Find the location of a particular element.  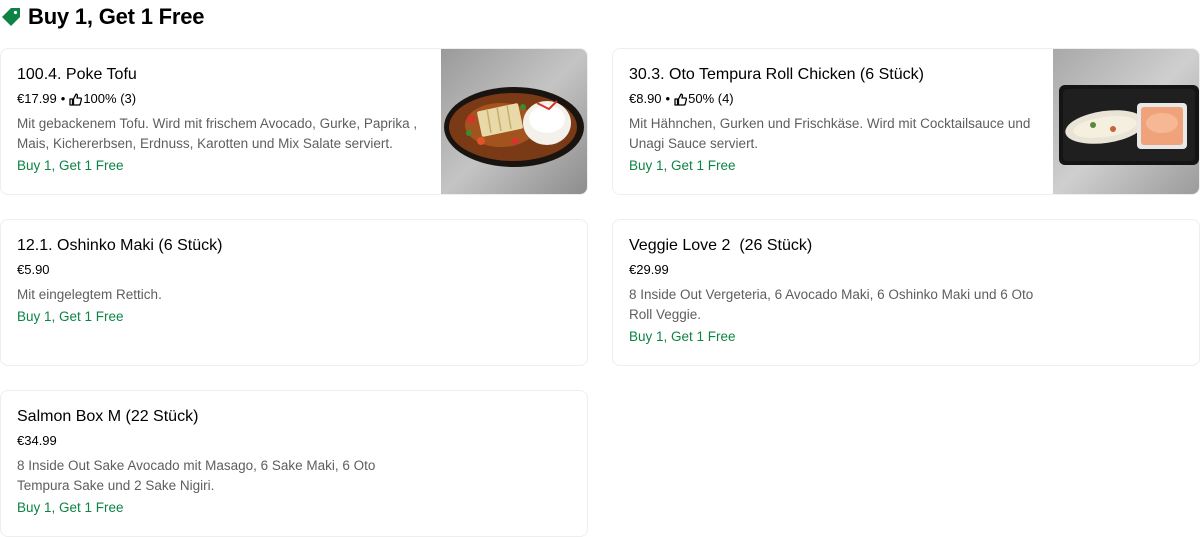

item-name: Veggie Love 2 (26 Stück) is located at coordinates (721, 245).